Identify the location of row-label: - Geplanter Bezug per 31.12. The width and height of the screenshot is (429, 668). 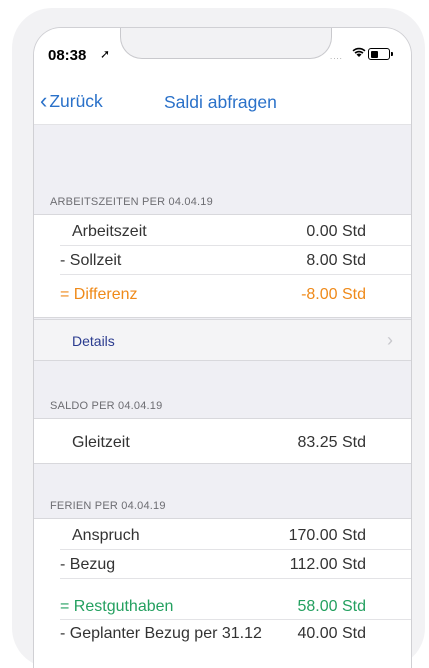
(161, 633).